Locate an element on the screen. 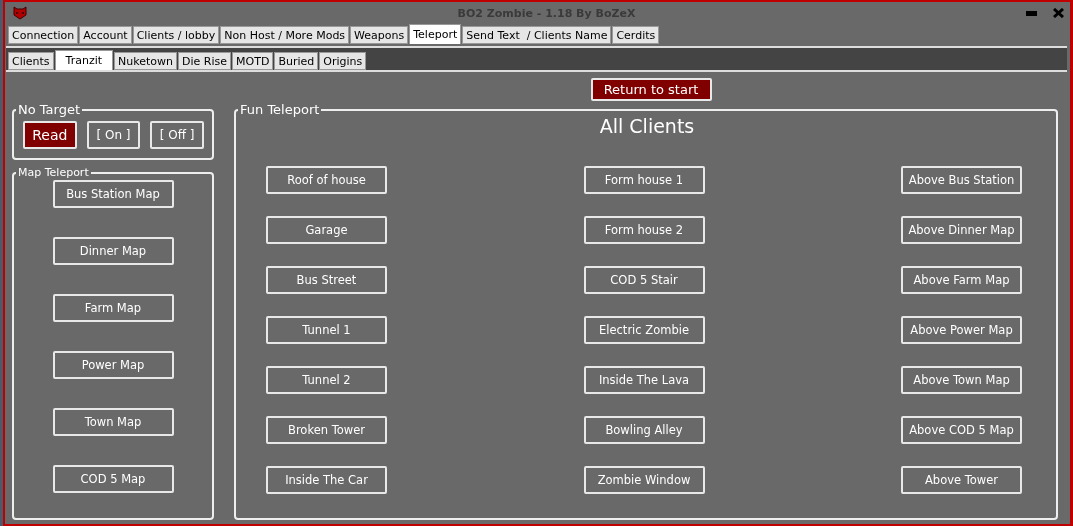 This screenshot has height=526, width=1073. close-icon is located at coordinates (1058, 13).